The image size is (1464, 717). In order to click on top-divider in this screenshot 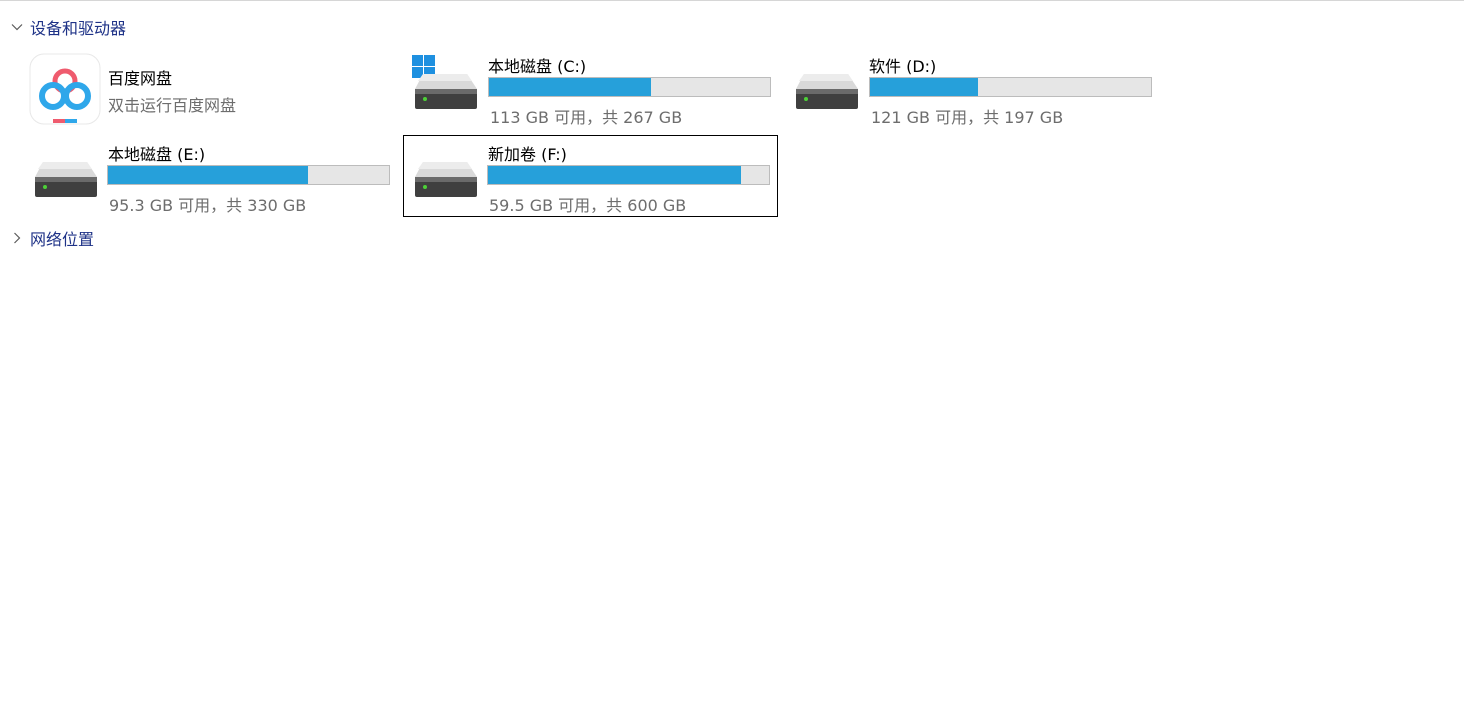, I will do `click(732, 0)`.